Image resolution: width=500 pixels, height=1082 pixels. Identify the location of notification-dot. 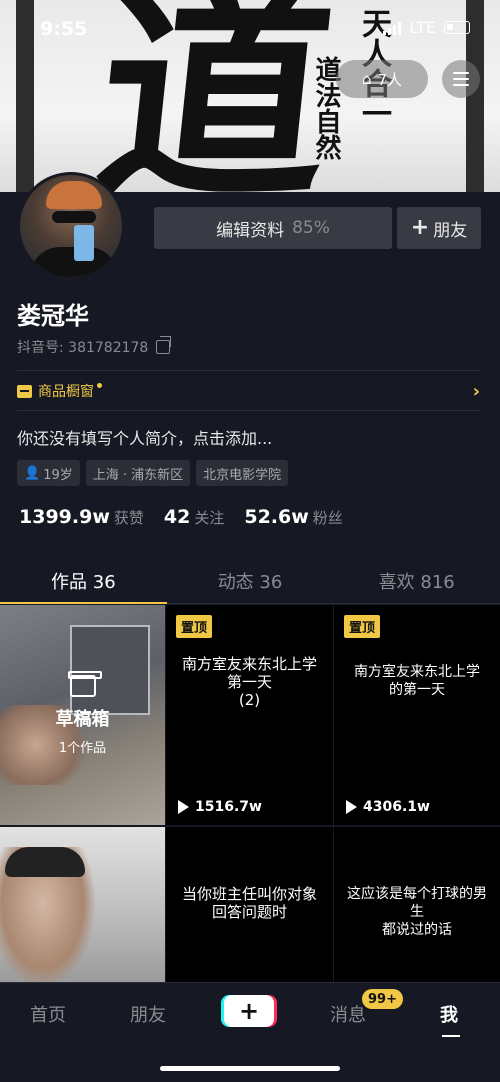
(99, 385).